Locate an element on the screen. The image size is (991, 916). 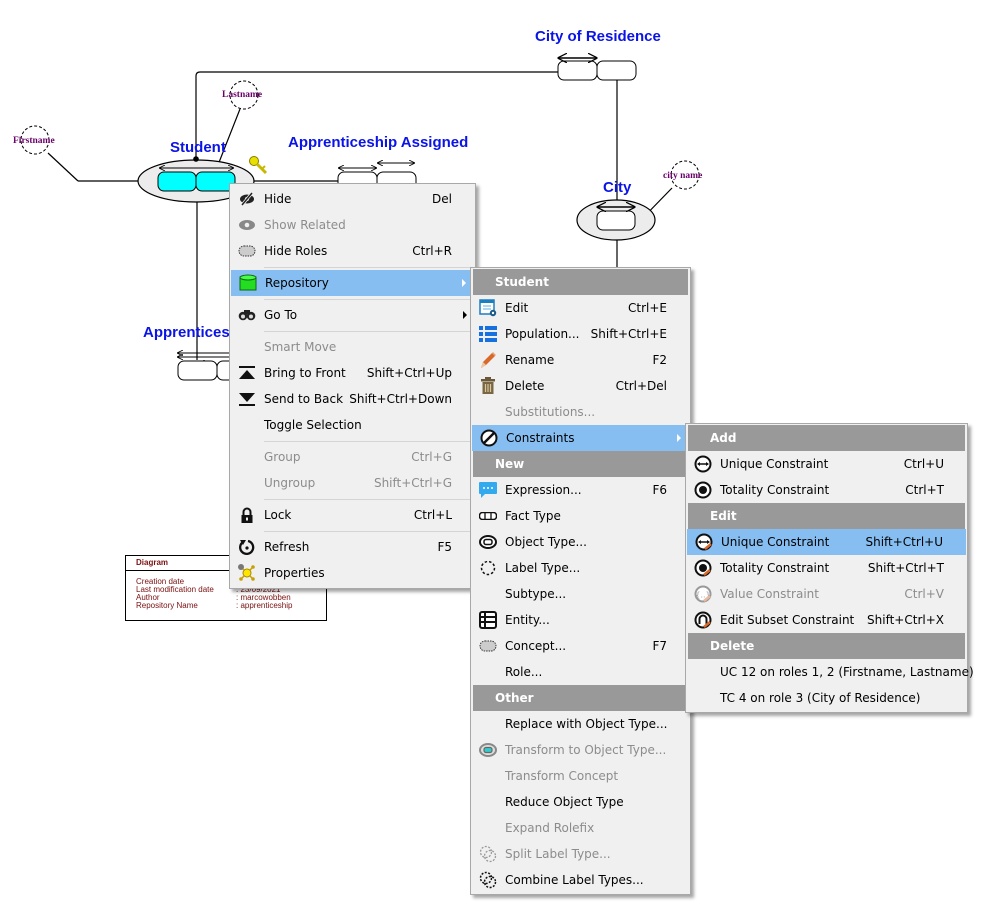
label-student: Student is located at coordinates (198, 147).